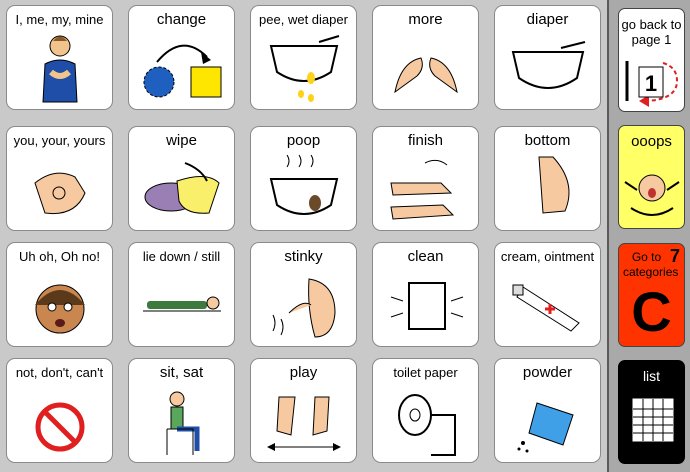 The height and width of the screenshot is (472, 690). What do you see at coordinates (182, 71) in the screenshot?
I see `change-arrow-icon` at bounding box center [182, 71].